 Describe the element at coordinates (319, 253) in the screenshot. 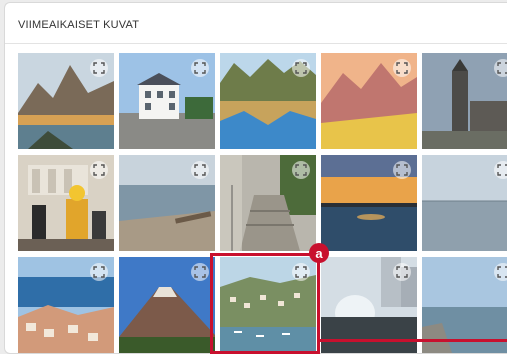

I see `annotation-marker: a` at that location.